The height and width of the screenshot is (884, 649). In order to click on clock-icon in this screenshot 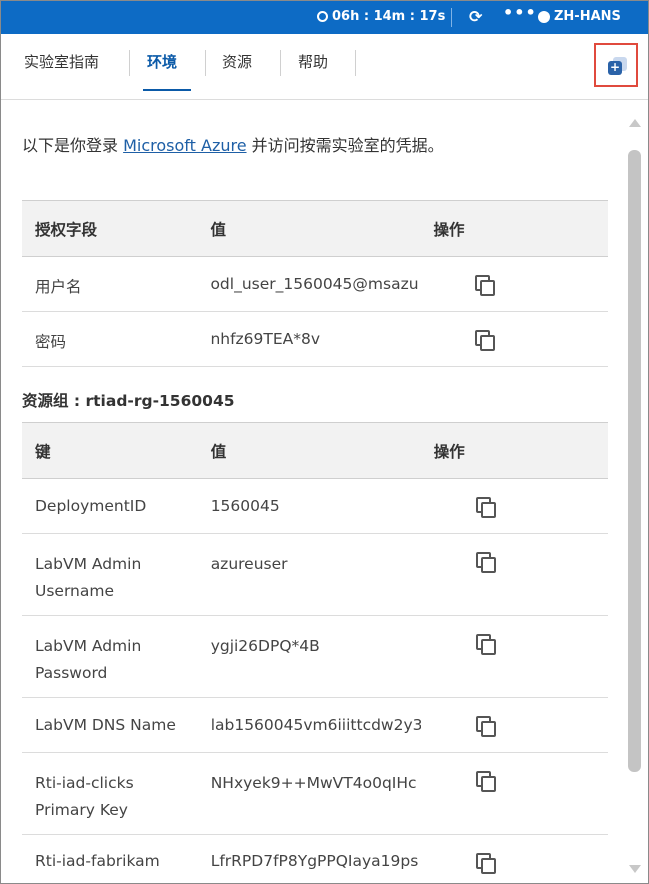, I will do `click(322, 16)`.